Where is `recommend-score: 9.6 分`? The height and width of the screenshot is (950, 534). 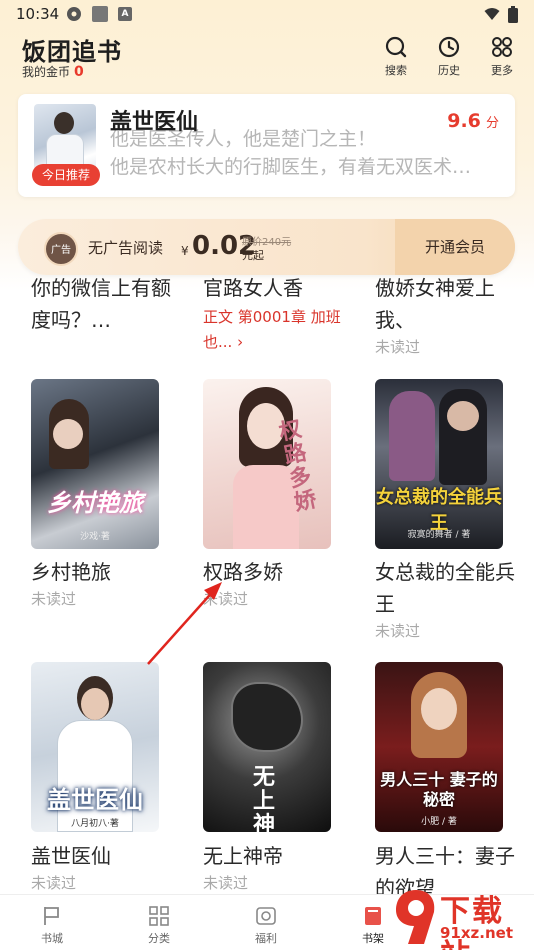 recommend-score: 9.6 分 is located at coordinates (473, 121).